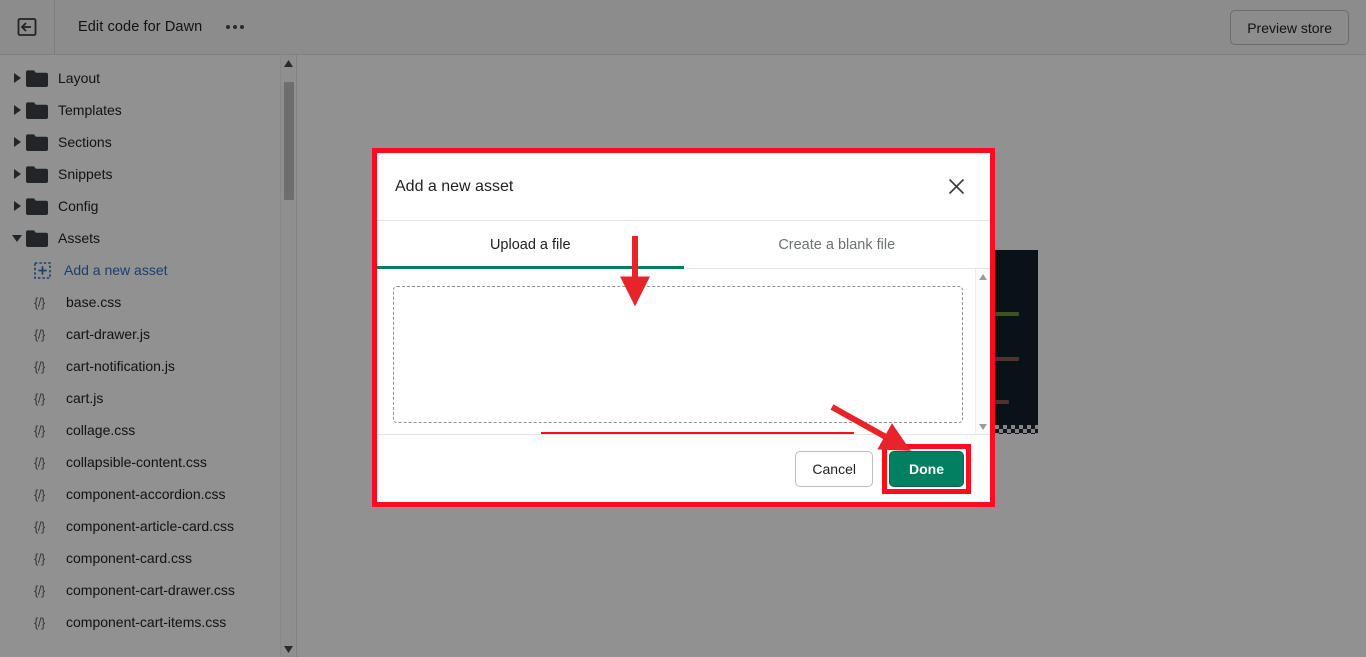 This screenshot has width=1366, height=657. What do you see at coordinates (43, 270) in the screenshot?
I see `dashed-plus-icon` at bounding box center [43, 270].